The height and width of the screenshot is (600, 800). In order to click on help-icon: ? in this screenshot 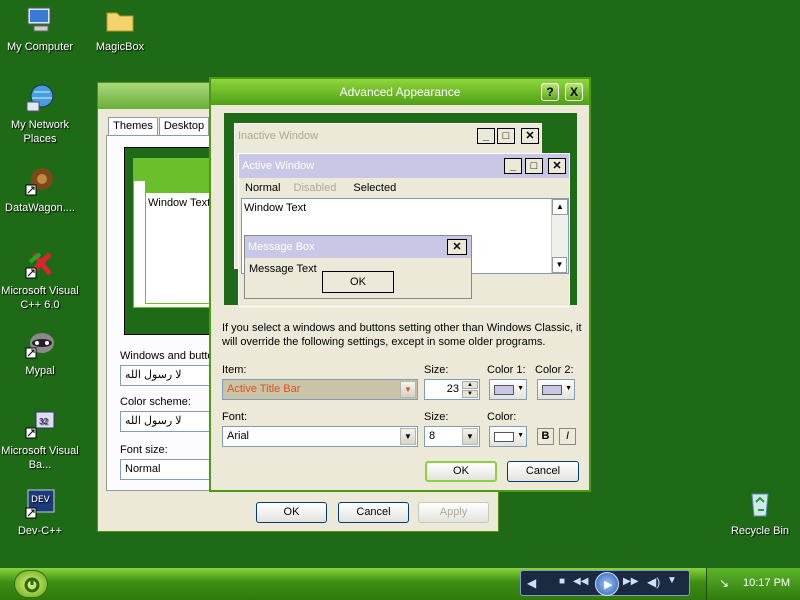, I will do `click(550, 92)`.